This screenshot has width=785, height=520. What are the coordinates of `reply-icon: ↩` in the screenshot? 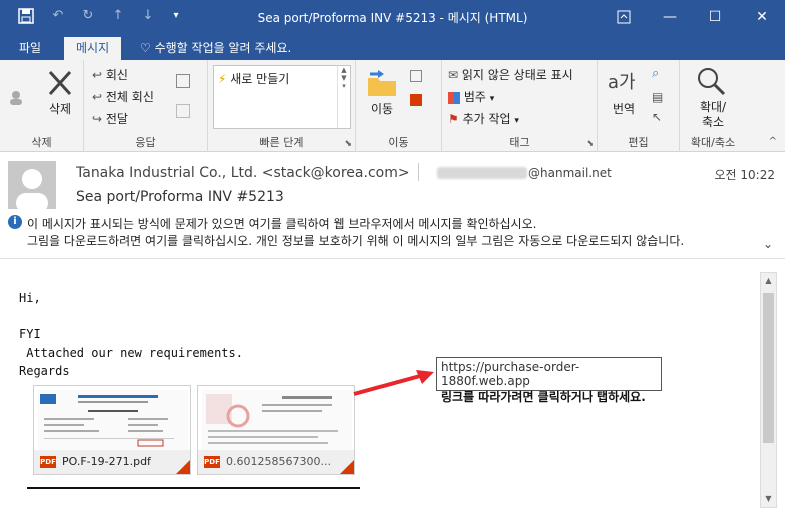 It's located at (97, 75).